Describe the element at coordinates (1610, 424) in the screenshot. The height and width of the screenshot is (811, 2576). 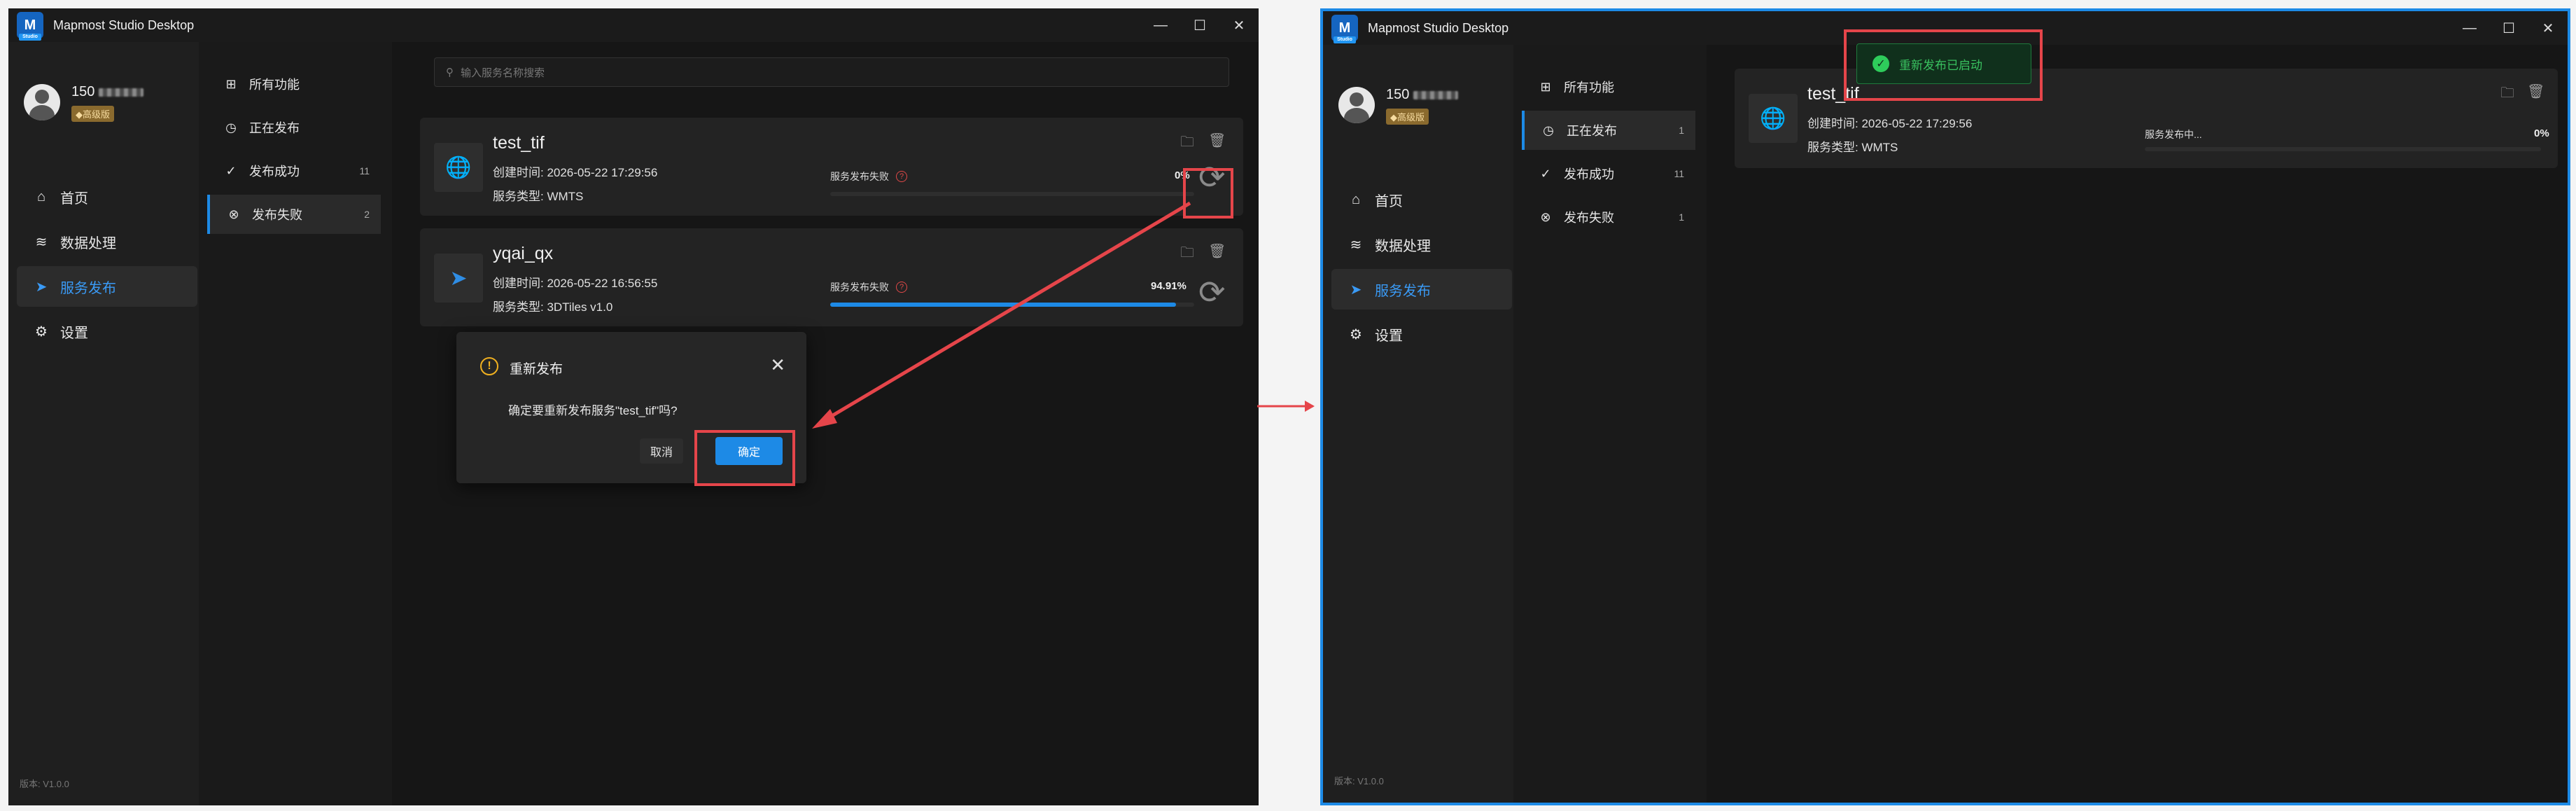
I see `sub-nav: ⊞ 所有功能 ◷ 正在发布 1 ✓ 发布成功 11 ⊗ 发布失败 1` at that location.